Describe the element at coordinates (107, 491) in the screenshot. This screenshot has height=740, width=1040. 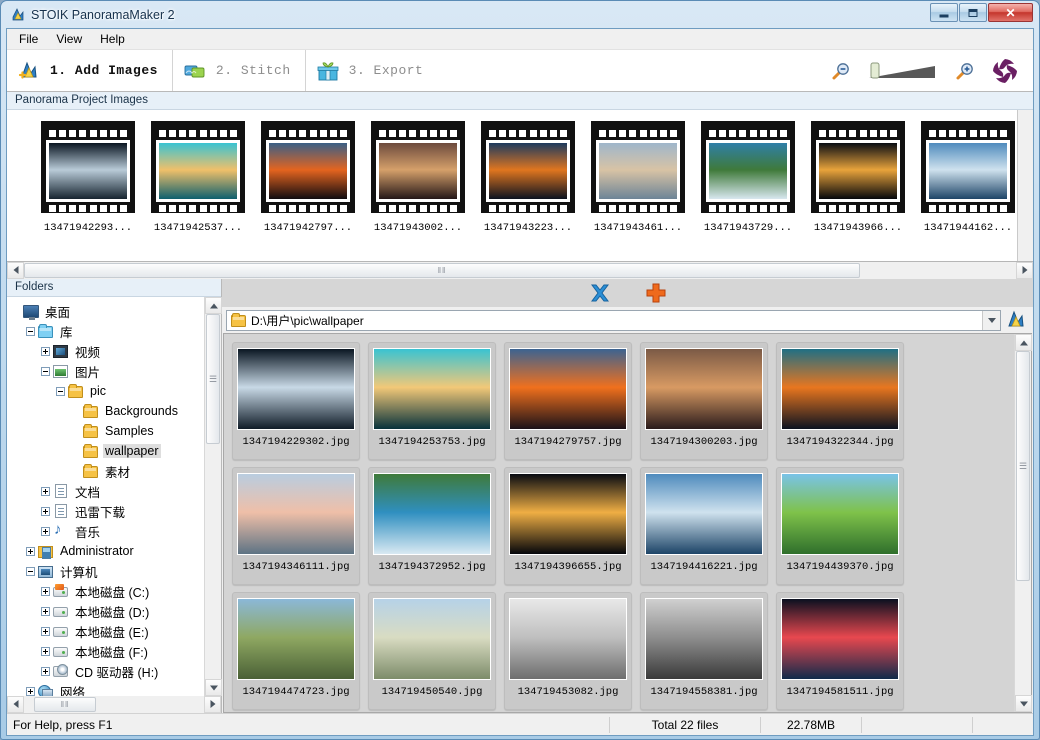
I see `tree-node: 文档` at that location.